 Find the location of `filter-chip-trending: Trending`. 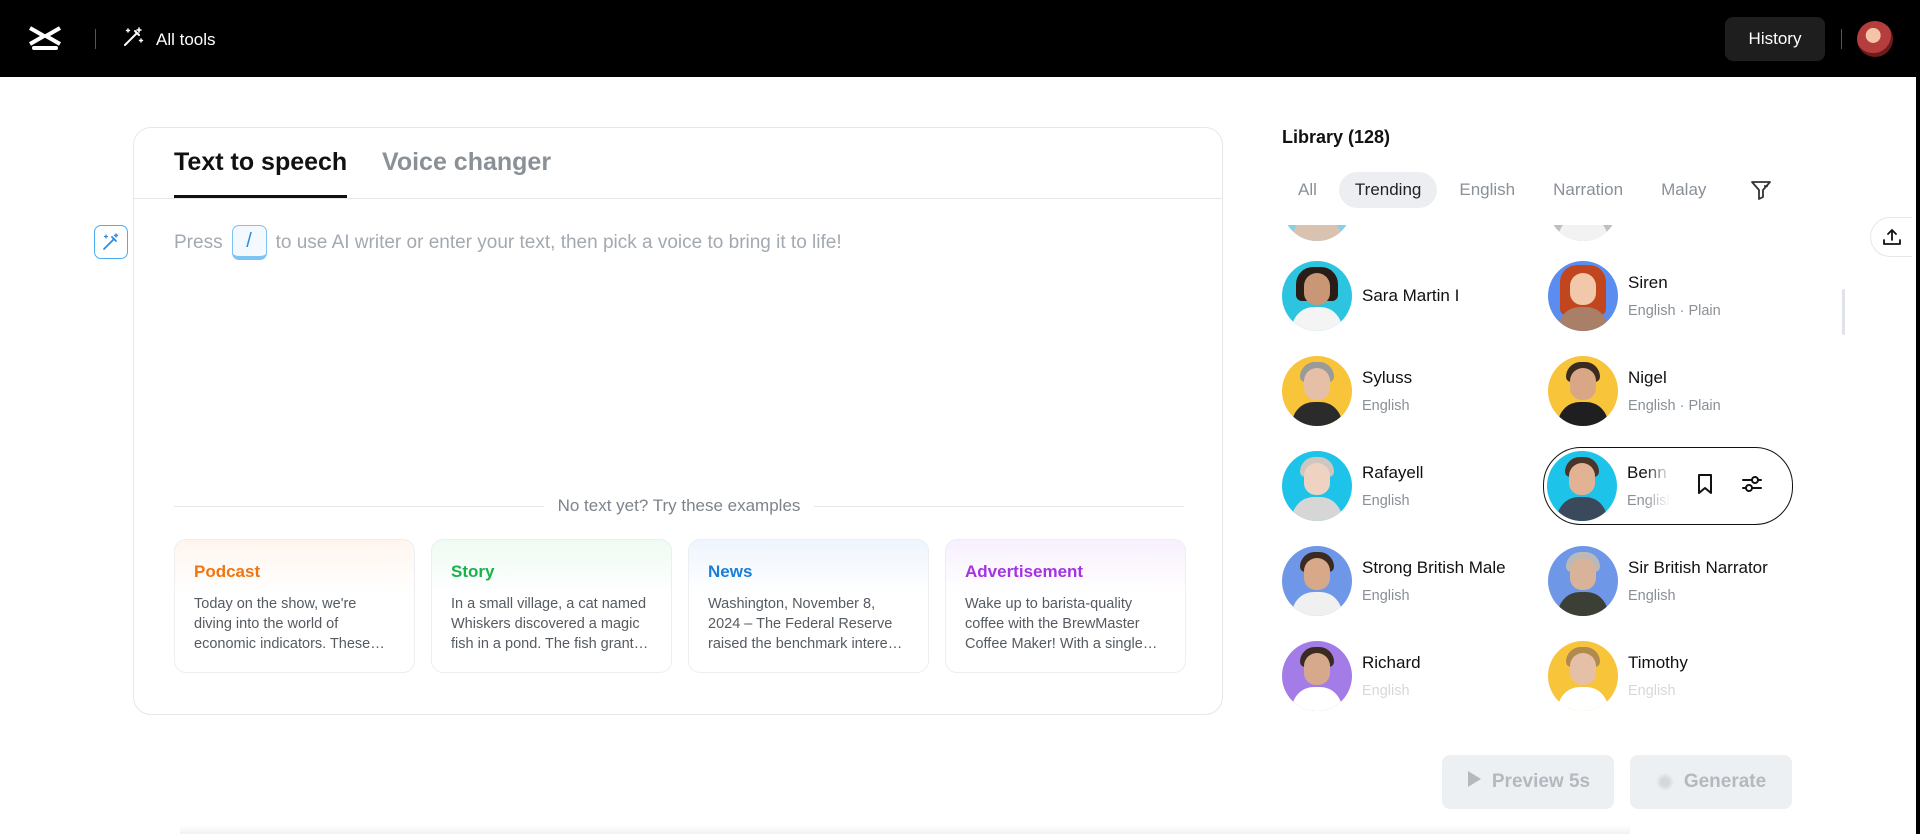

filter-chip-trending: Trending is located at coordinates (1388, 190).